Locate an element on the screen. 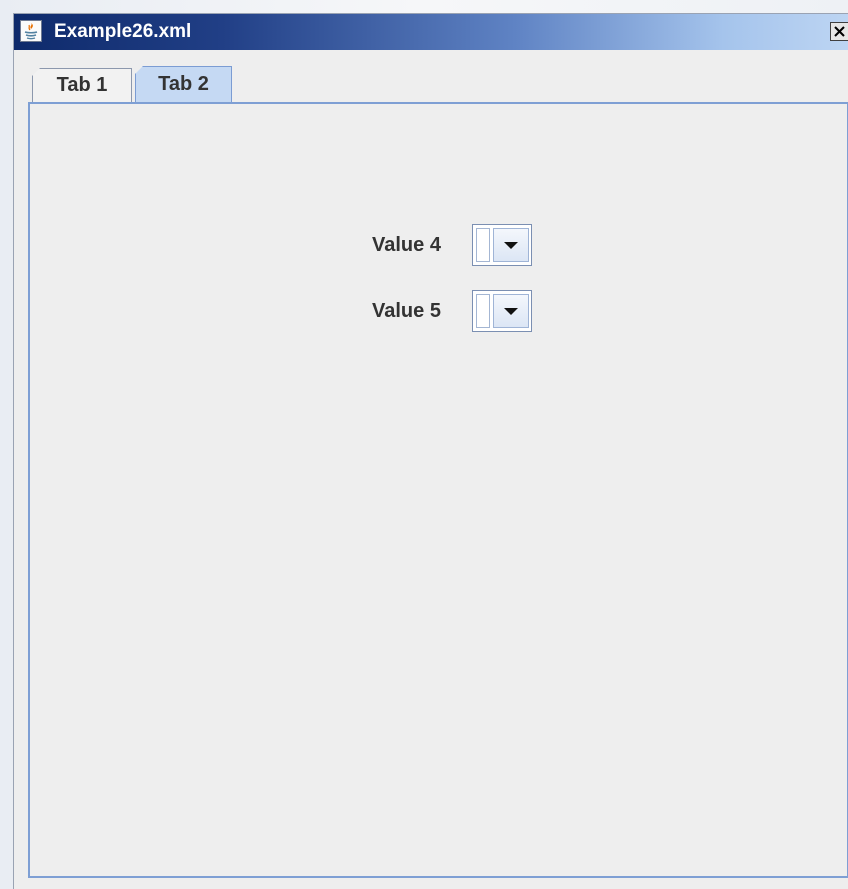  tab-2: Tab 2 is located at coordinates (183, 84).